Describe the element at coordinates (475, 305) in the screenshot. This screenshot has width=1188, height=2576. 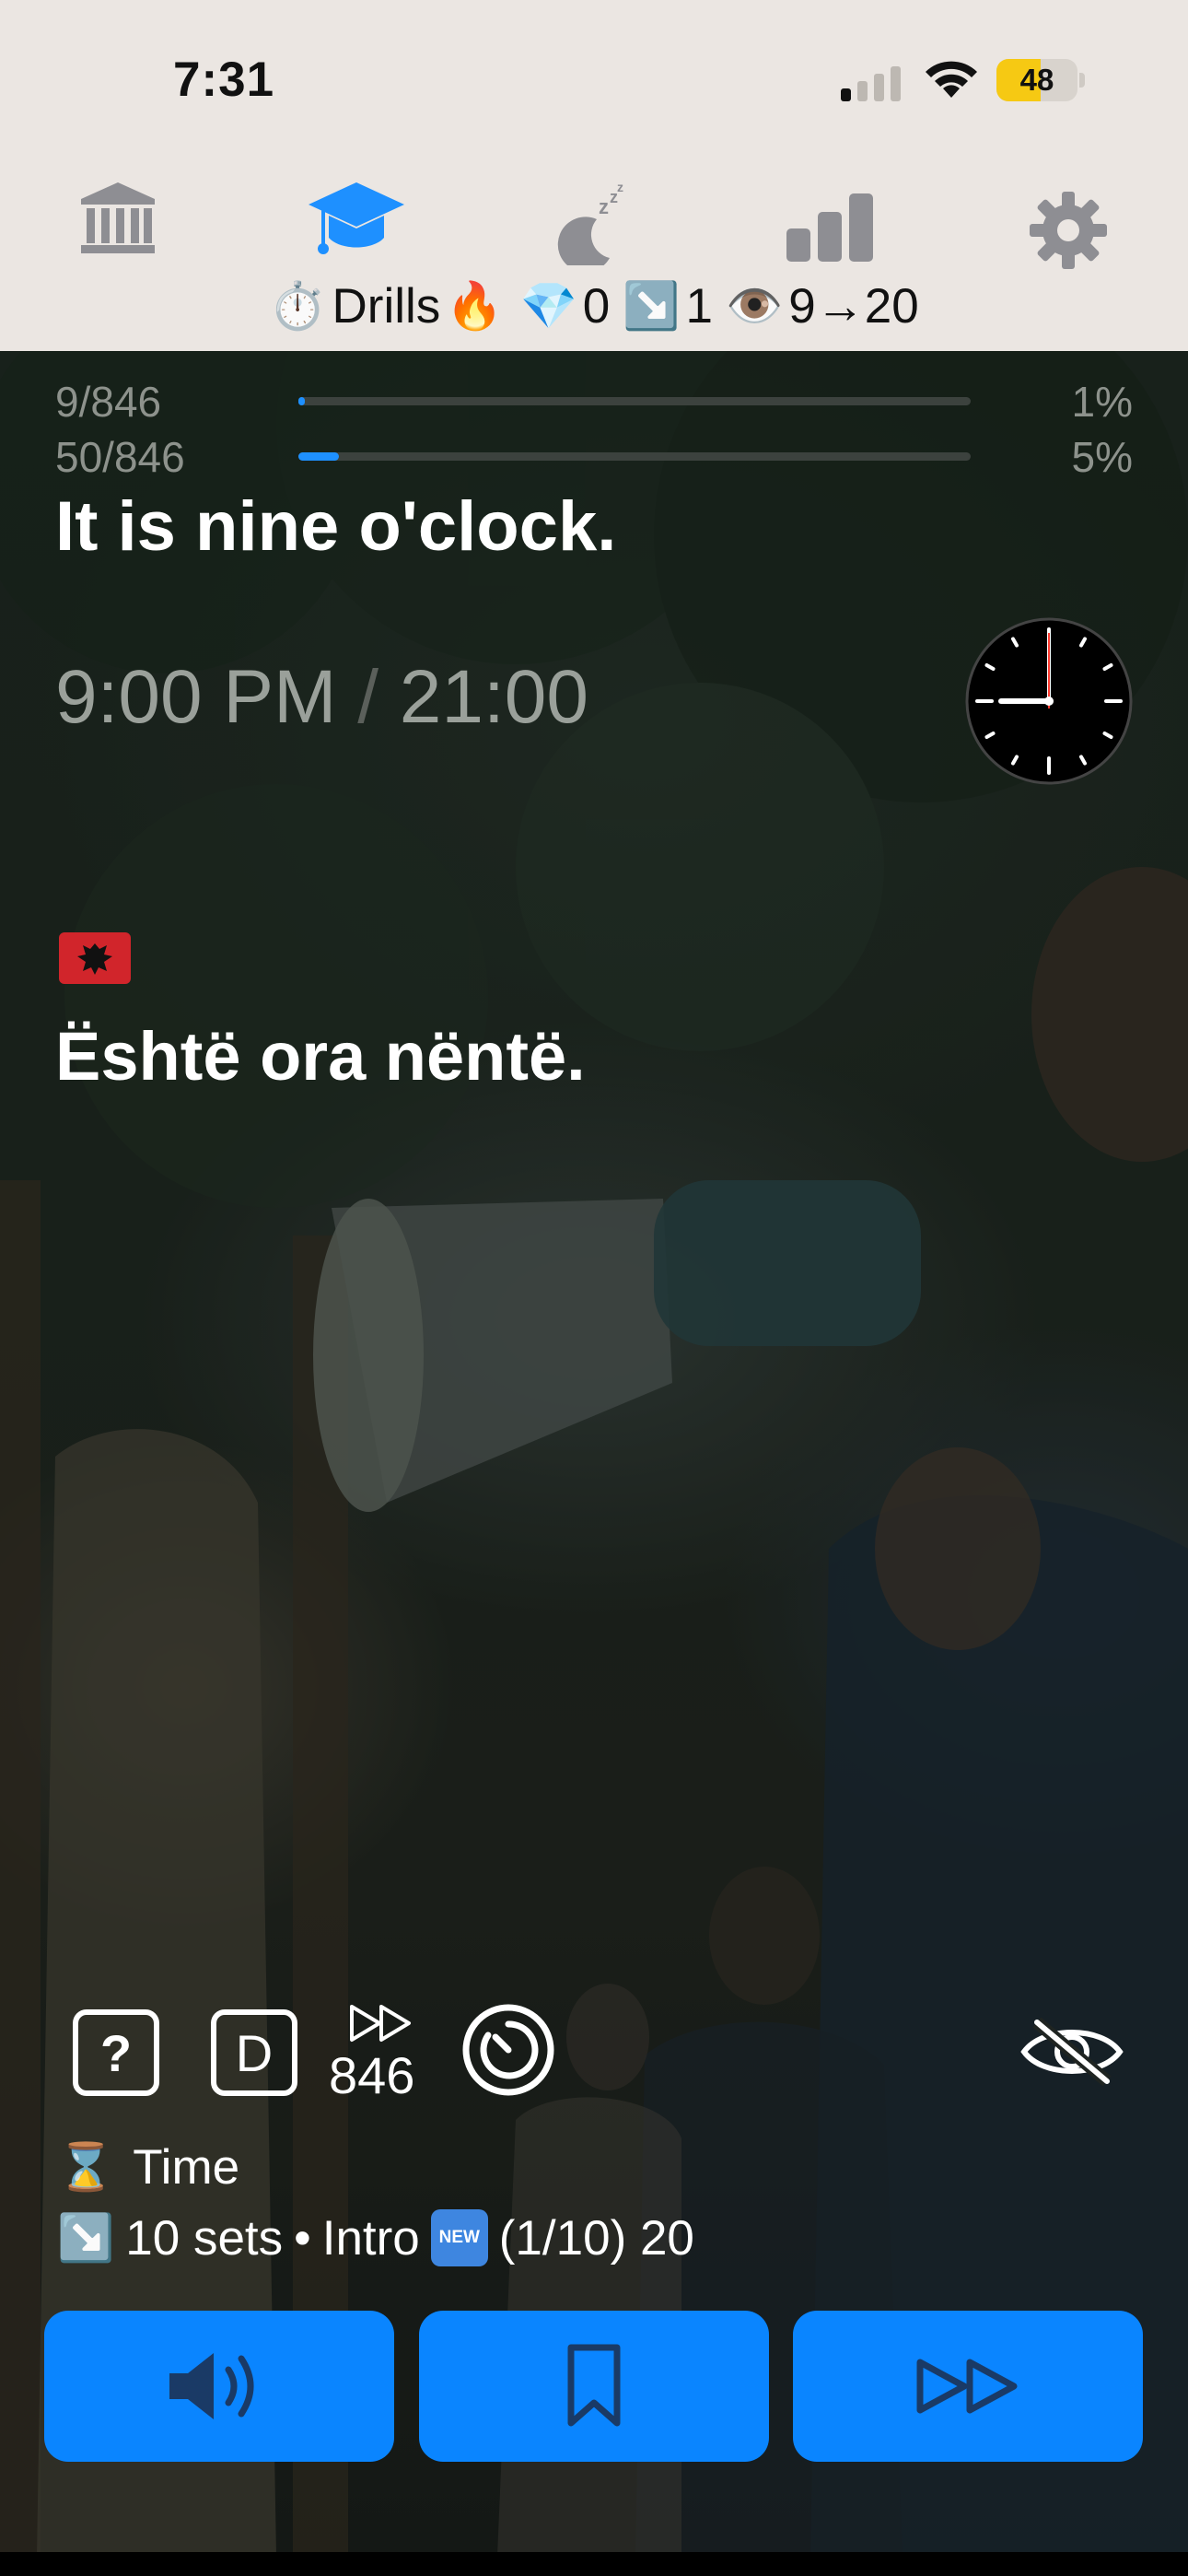
I see `fire-icon: 🔥` at that location.